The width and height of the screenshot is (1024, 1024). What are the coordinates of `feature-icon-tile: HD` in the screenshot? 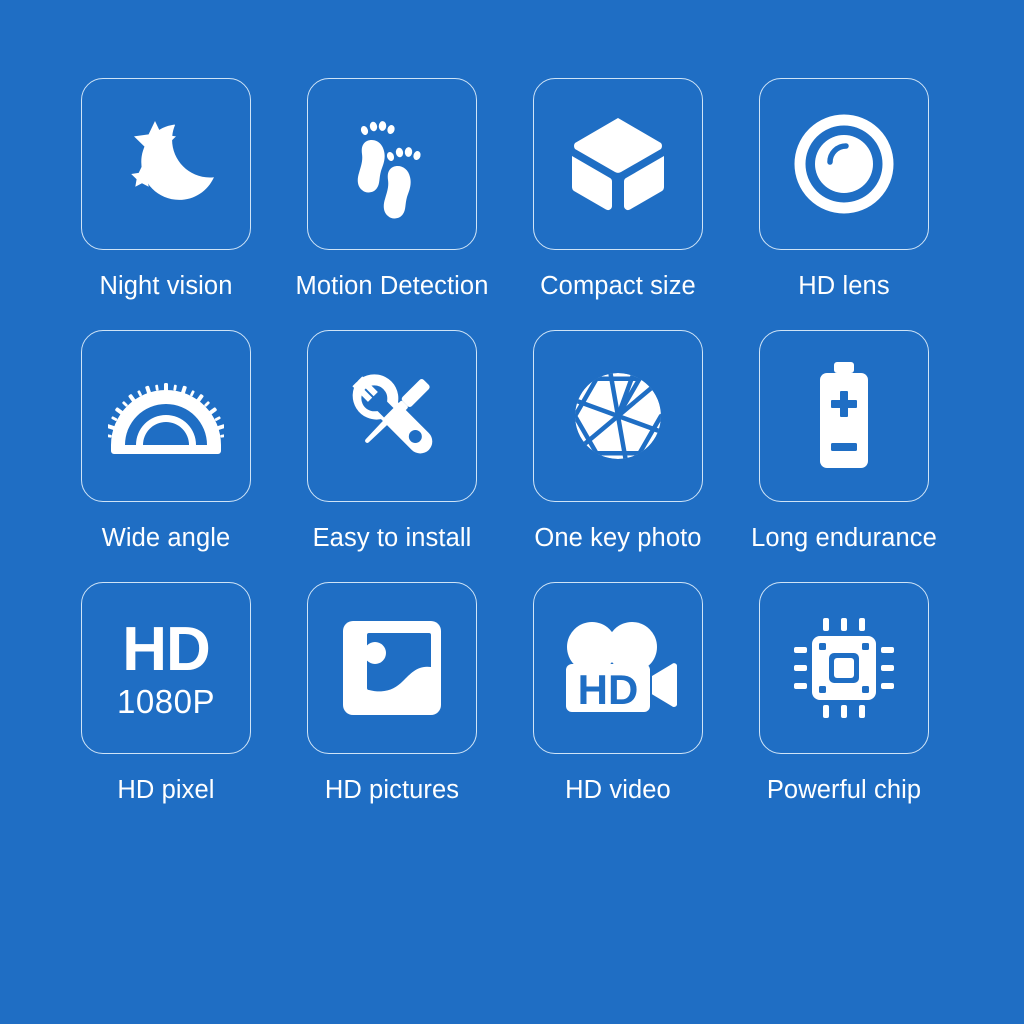 It's located at (618, 668).